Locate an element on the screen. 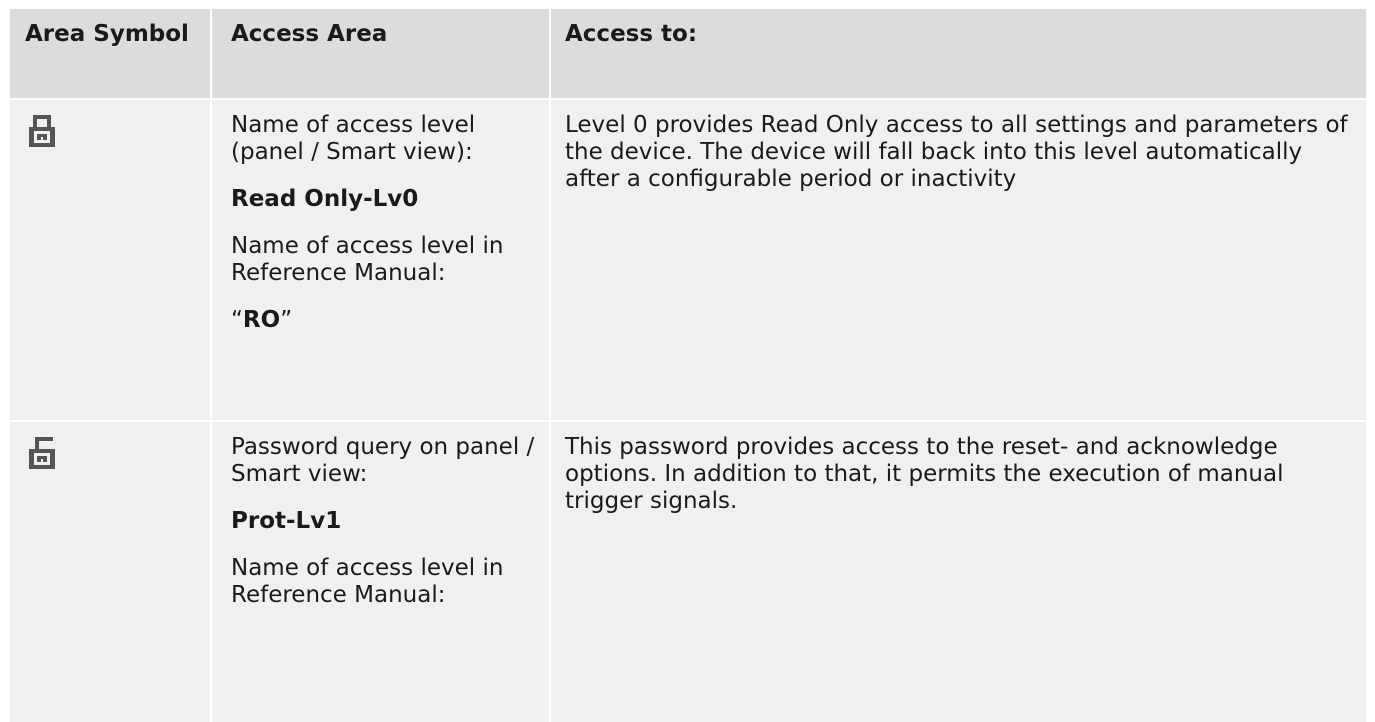 The width and height of the screenshot is (1375, 722). header-access-area: Access Area is located at coordinates (380, 53).